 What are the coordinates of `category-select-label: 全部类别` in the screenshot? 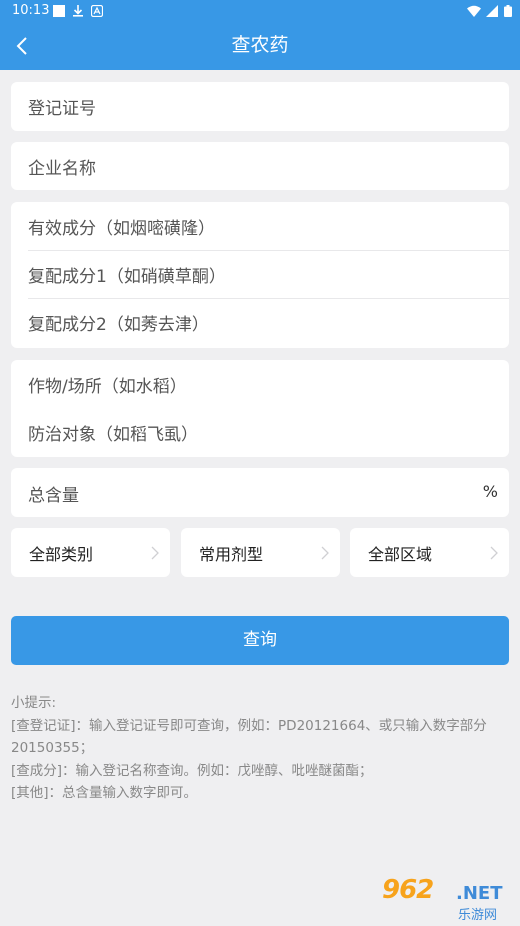 It's located at (61, 554).